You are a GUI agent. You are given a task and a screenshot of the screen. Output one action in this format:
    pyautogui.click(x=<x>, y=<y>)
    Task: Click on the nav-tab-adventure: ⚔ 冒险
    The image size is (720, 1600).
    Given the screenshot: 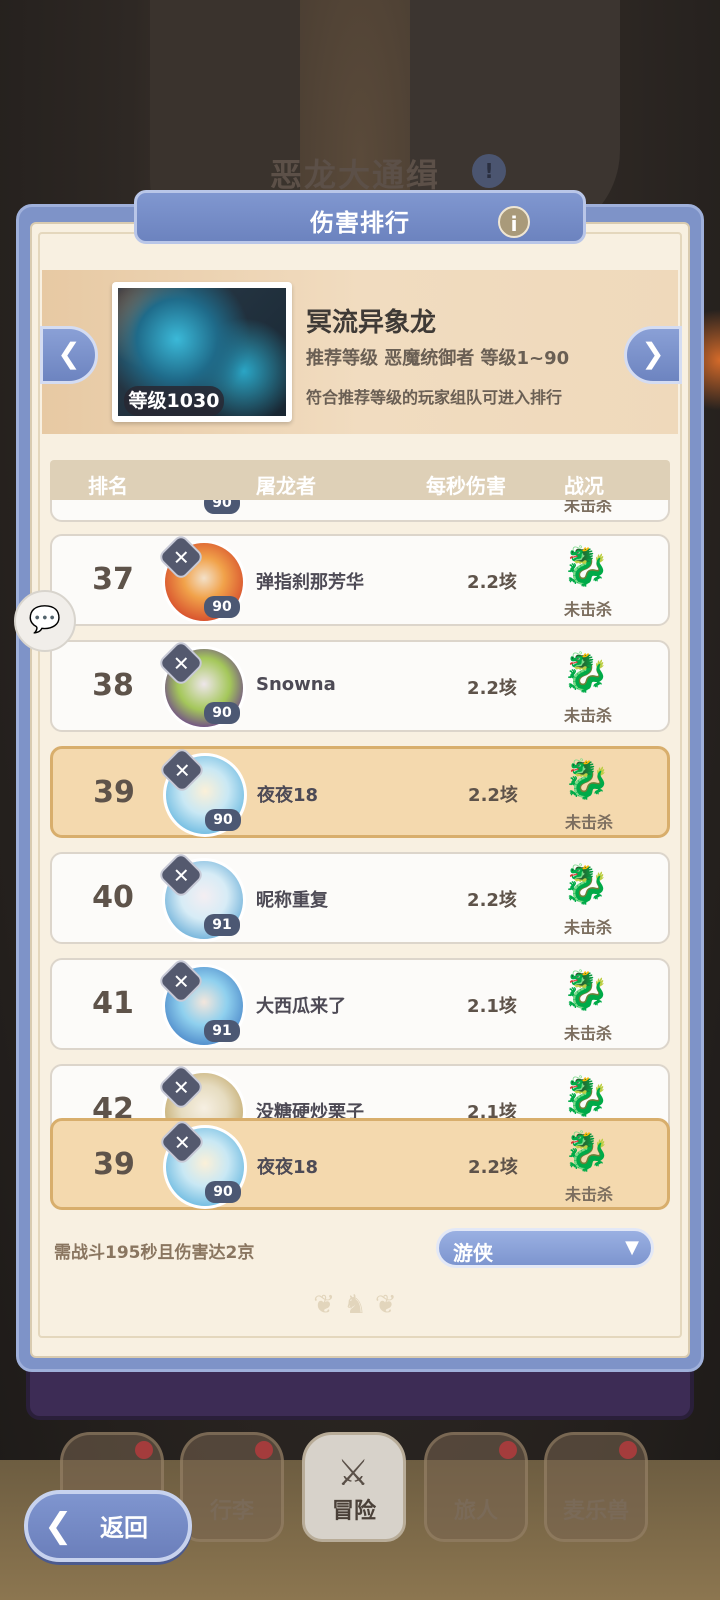 What is the action you would take?
    pyautogui.click(x=354, y=1487)
    